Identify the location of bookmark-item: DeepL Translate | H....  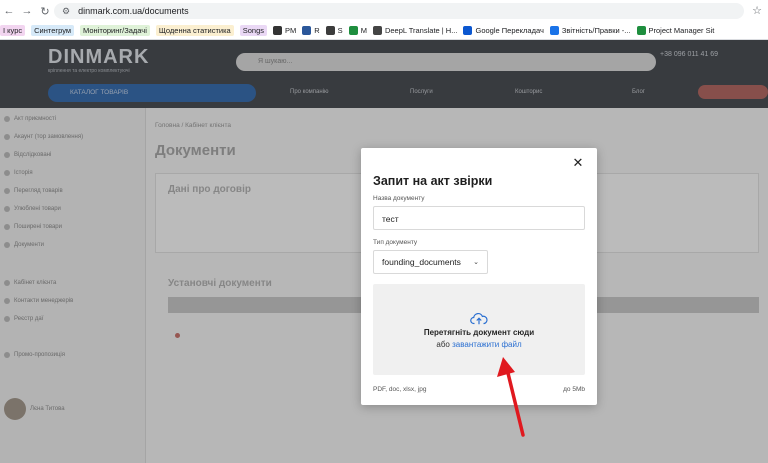
(415, 30).